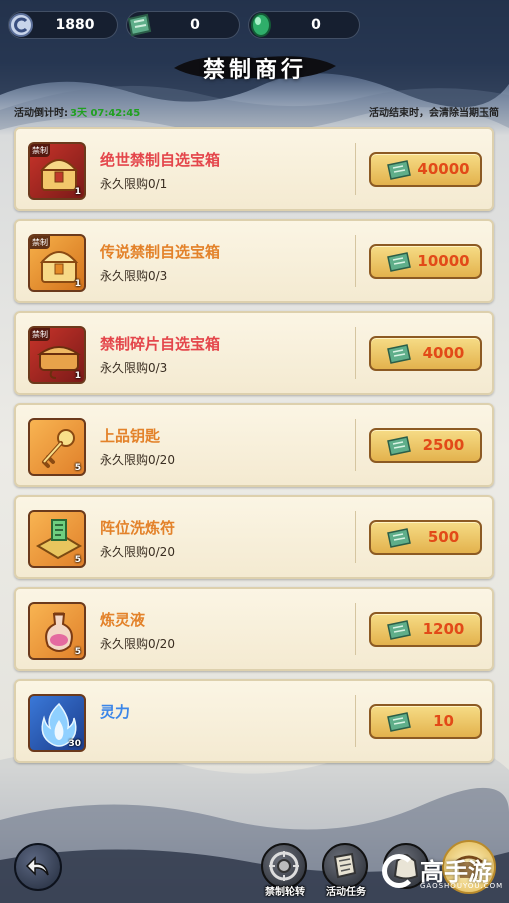 This screenshot has width=509, height=903. What do you see at coordinates (443, 721) in the screenshot?
I see `item-price: 10` at bounding box center [443, 721].